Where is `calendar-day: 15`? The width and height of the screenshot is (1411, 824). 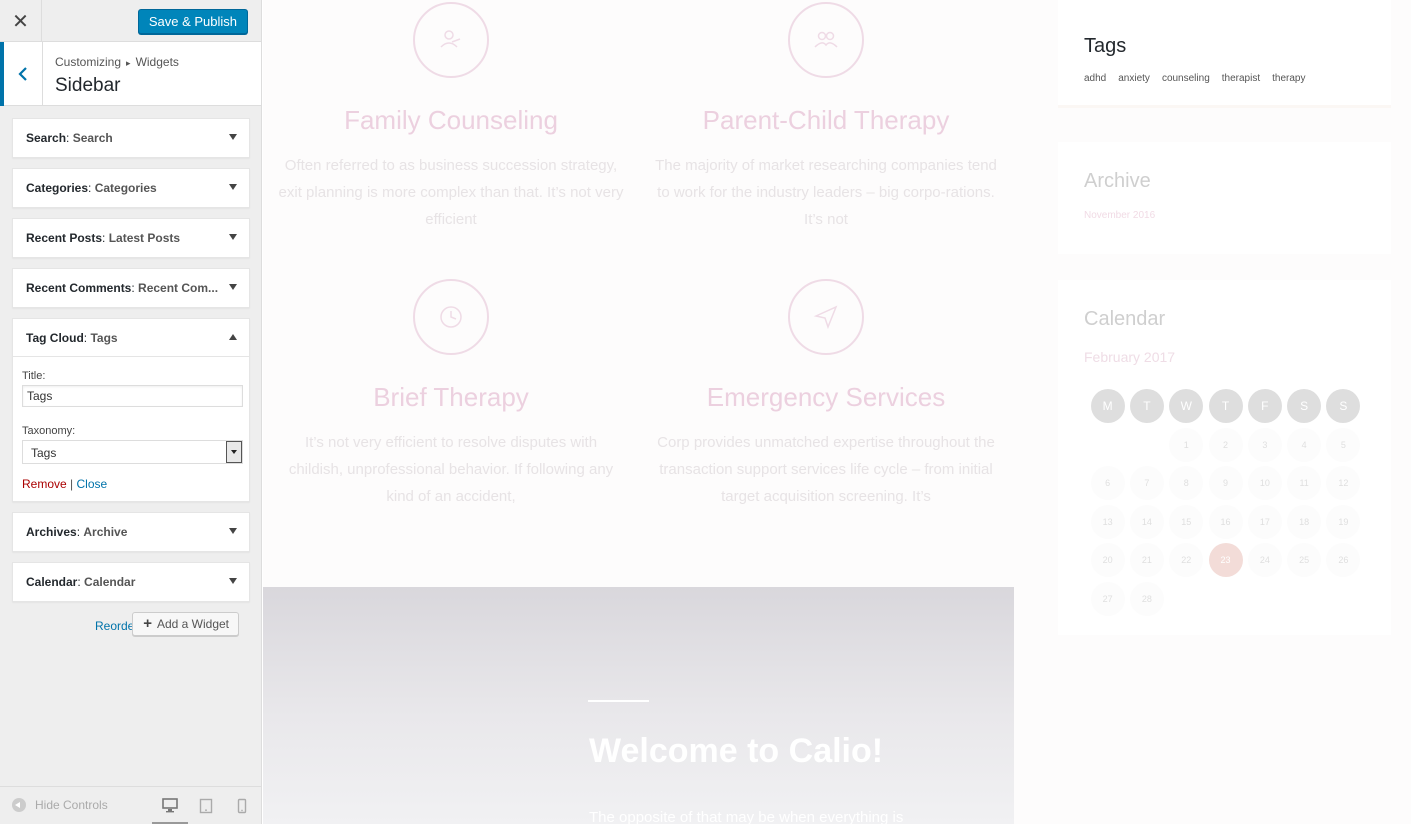 calendar-day: 15 is located at coordinates (1186, 521).